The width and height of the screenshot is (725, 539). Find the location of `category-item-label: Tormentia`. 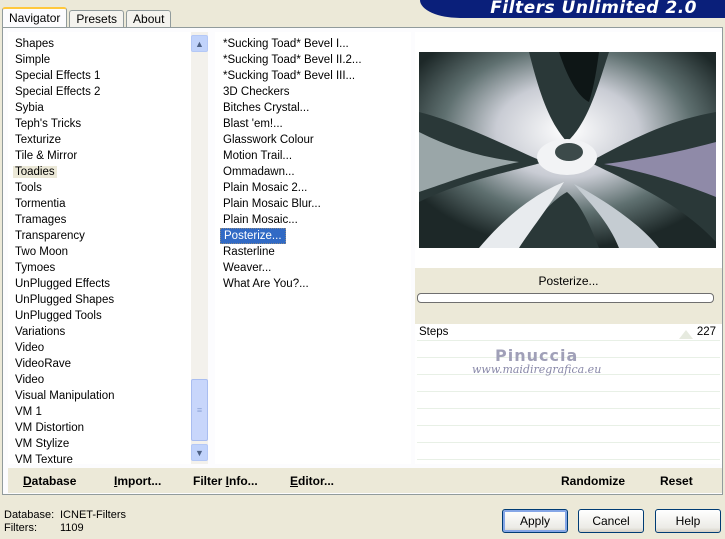

category-item-label: Tormentia is located at coordinates (40, 204).